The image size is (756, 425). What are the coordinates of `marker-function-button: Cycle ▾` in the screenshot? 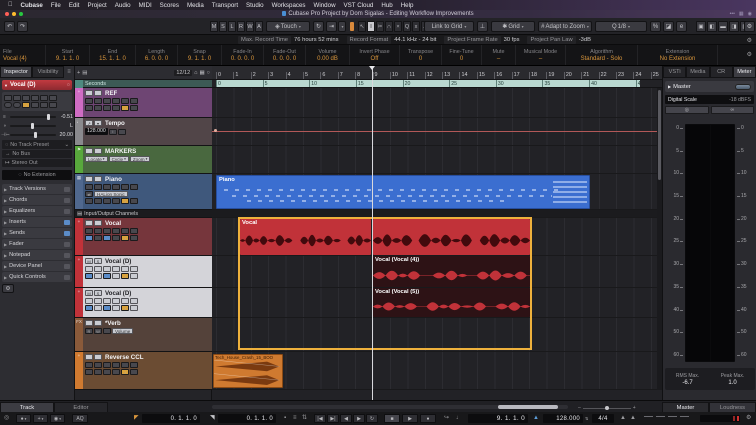 It's located at (118, 159).